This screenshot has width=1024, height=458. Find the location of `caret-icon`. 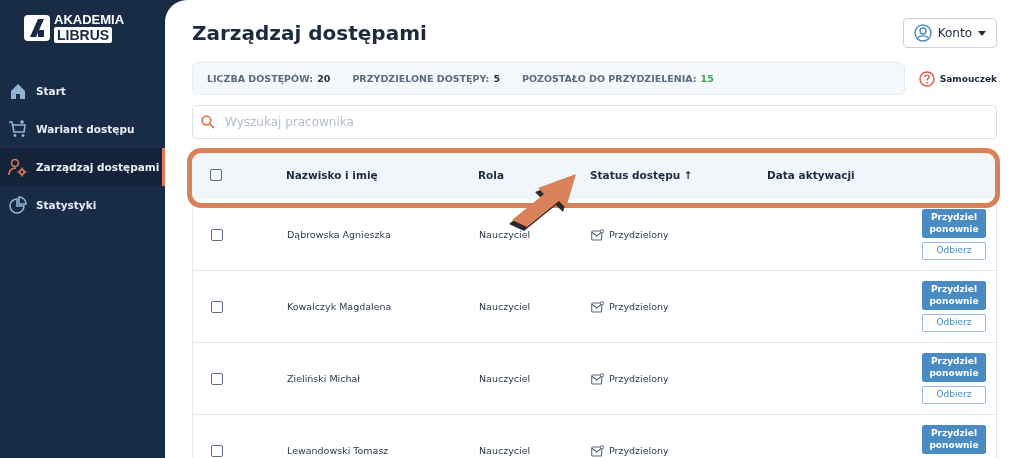

caret-icon is located at coordinates (982, 33).